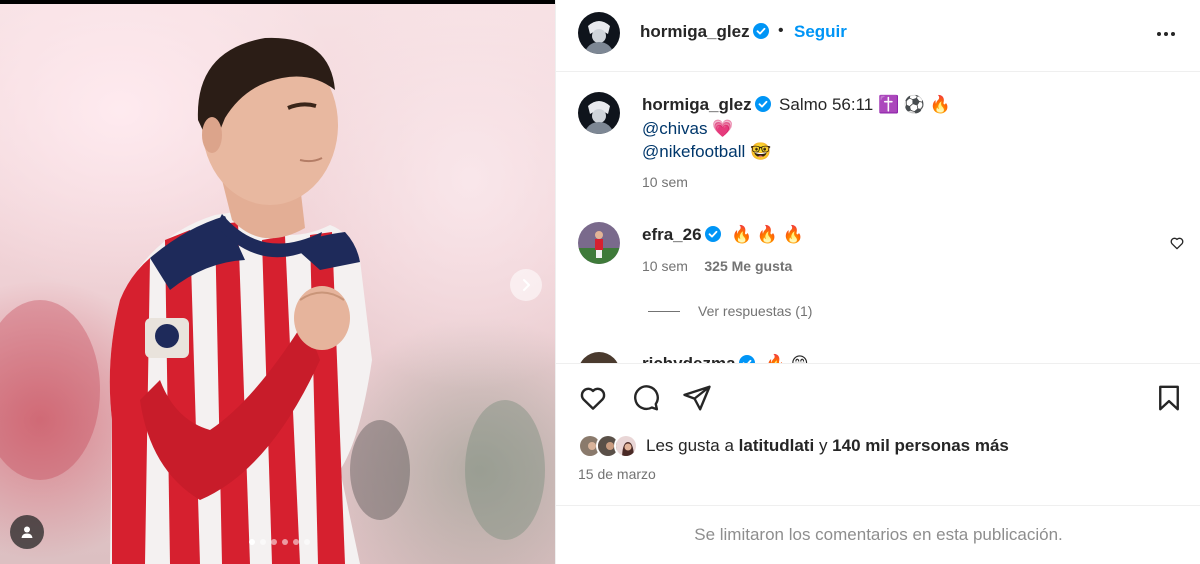 The image size is (1200, 564). Describe the element at coordinates (695, 31) in the screenshot. I see `author-username-text: hormiga_glez` at that location.